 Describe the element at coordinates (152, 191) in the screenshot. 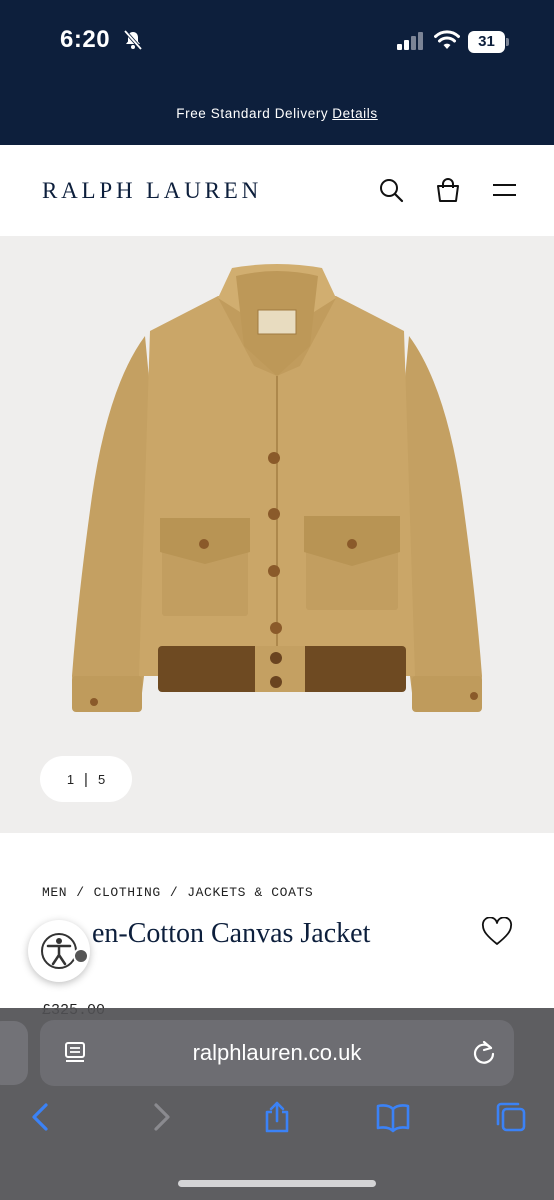

I see `brand-logo: RALPH LAUREN` at that location.